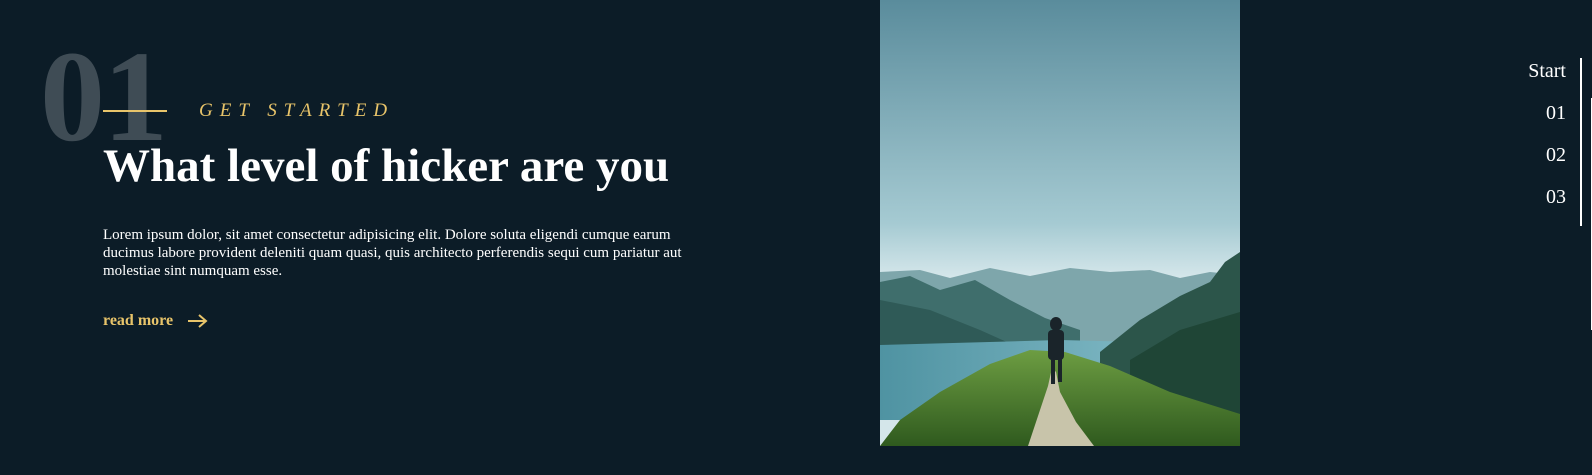  What do you see at coordinates (198, 321) in the screenshot?
I see `arrow-right-icon` at bounding box center [198, 321].